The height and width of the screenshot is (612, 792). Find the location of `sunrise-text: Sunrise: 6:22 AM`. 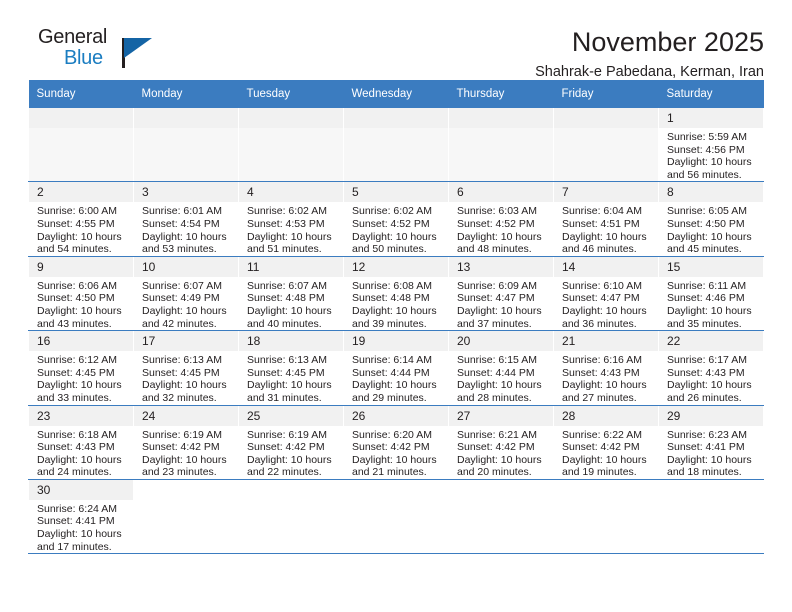

sunrise-text: Sunrise: 6:22 AM is located at coordinates (602, 434).